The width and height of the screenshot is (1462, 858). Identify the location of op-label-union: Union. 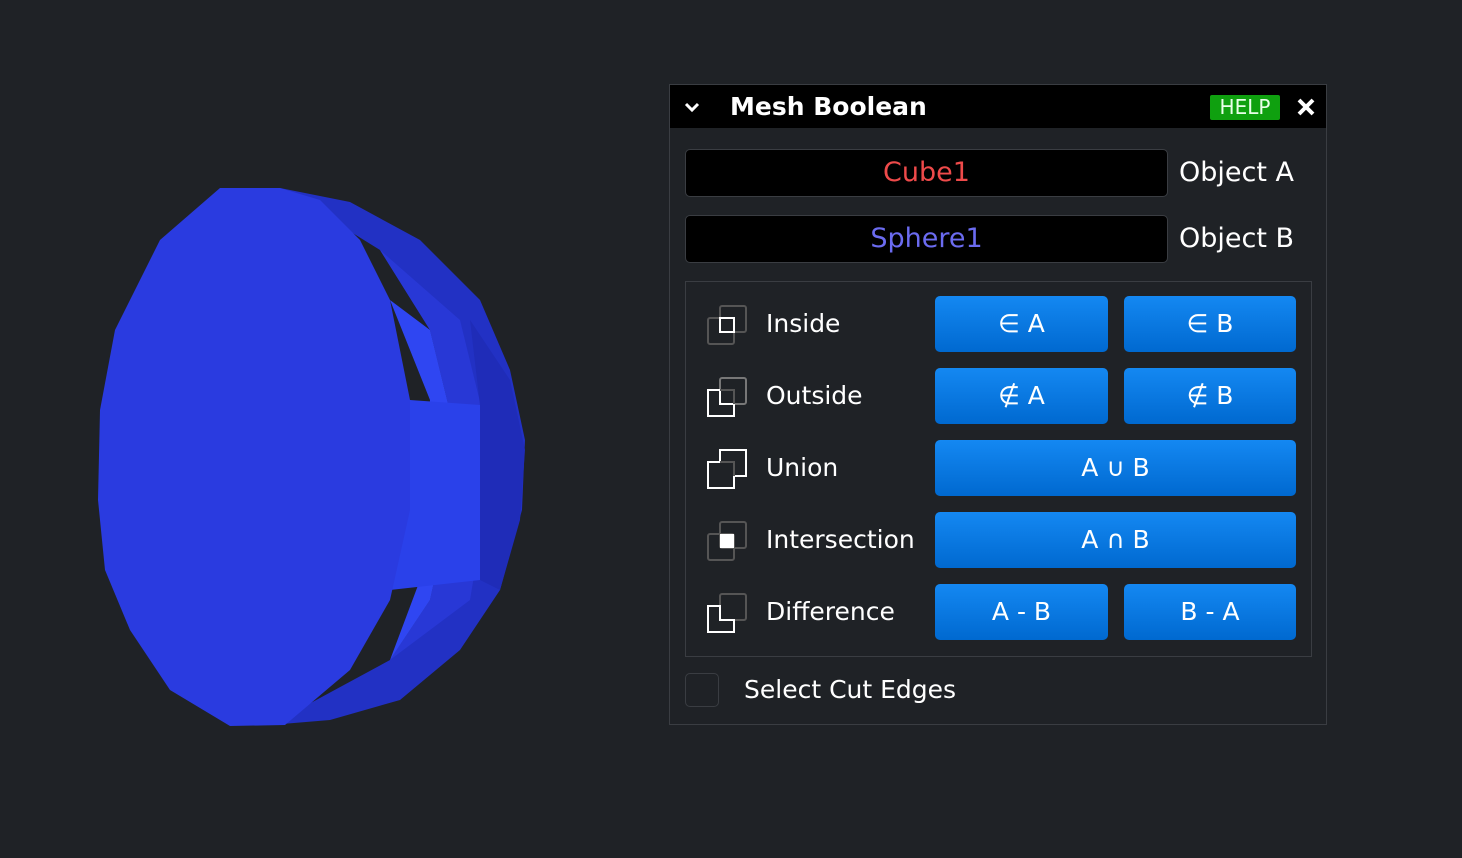
(802, 467).